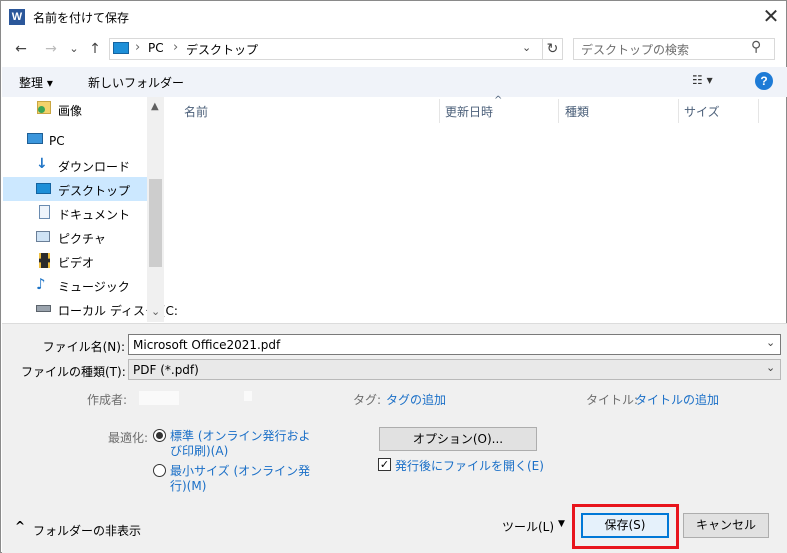  I want to click on pictures-folder-icon, so click(44, 107).